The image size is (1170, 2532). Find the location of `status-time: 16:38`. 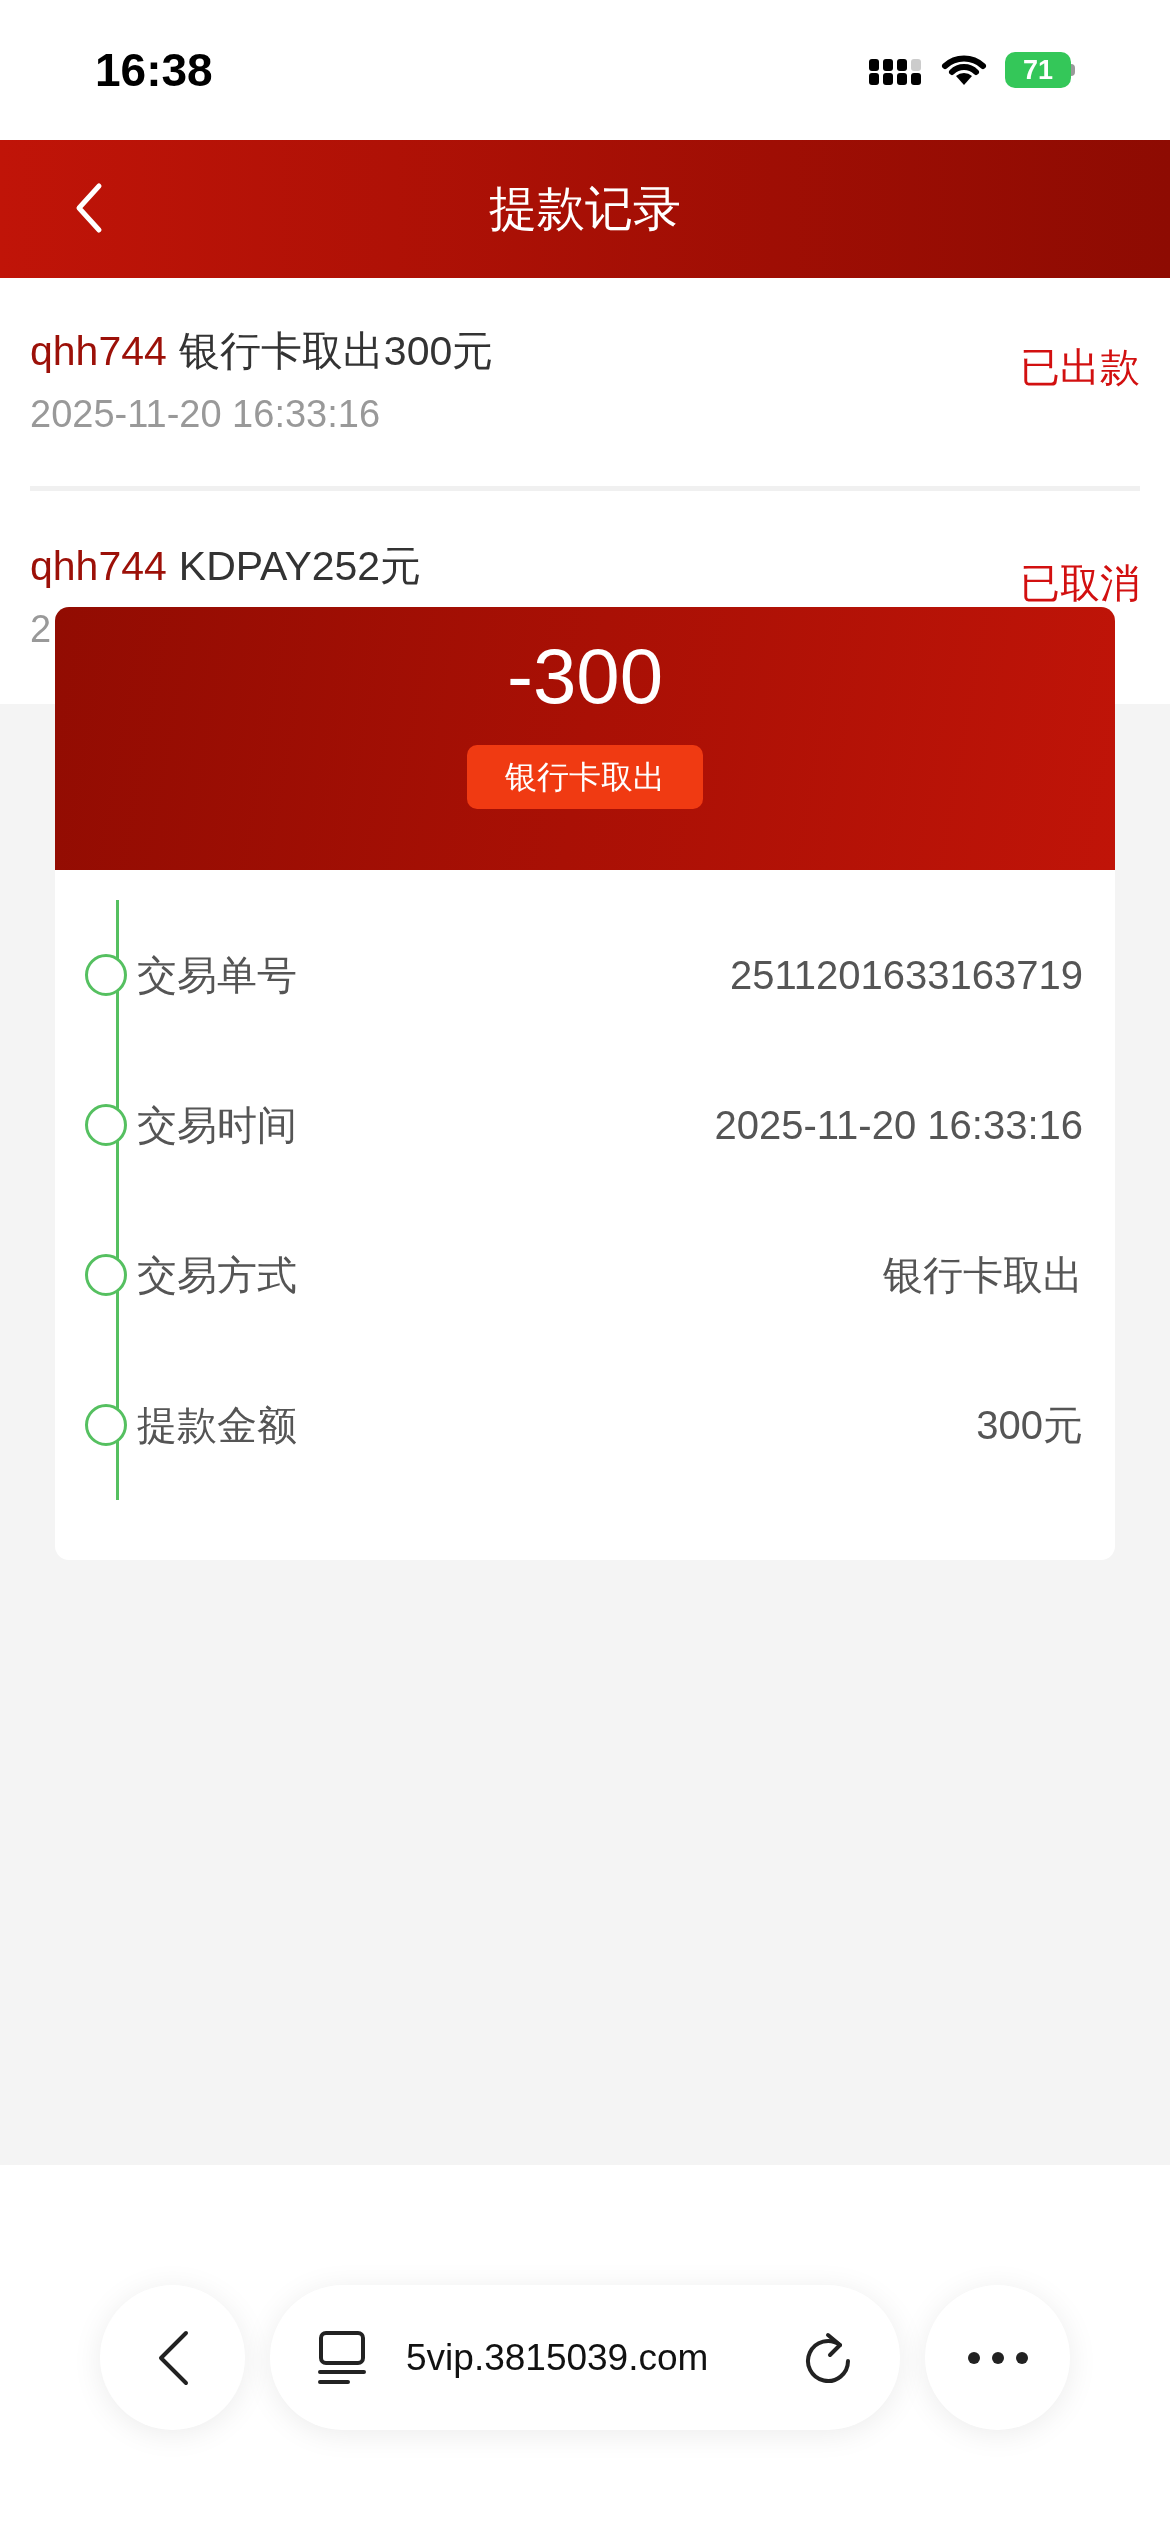

status-time: 16:38 is located at coordinates (154, 70).